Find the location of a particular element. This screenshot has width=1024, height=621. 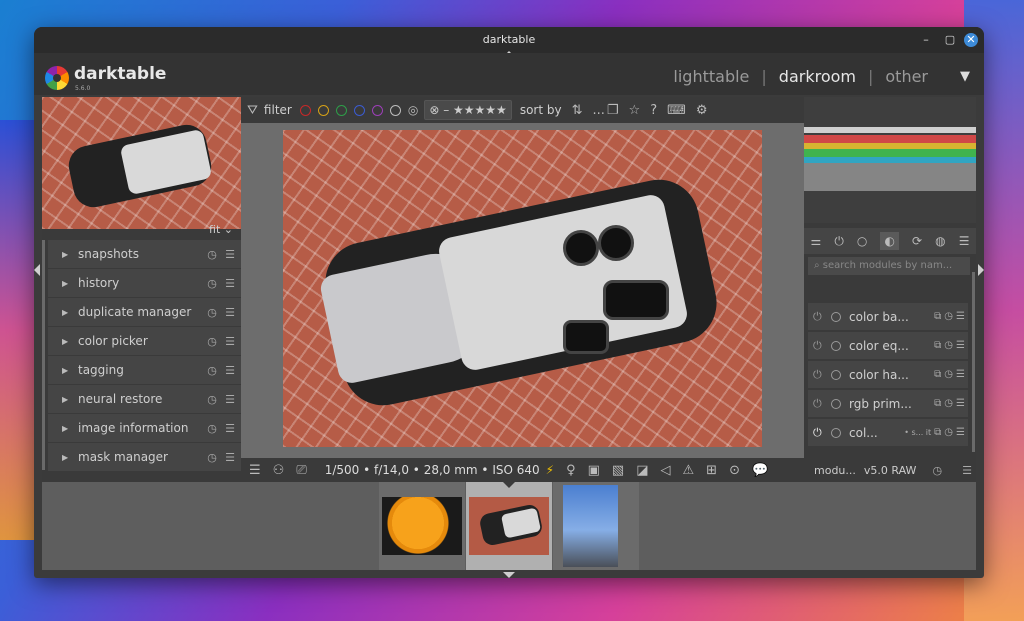

warning-icon: ⚠ is located at coordinates (689, 470).